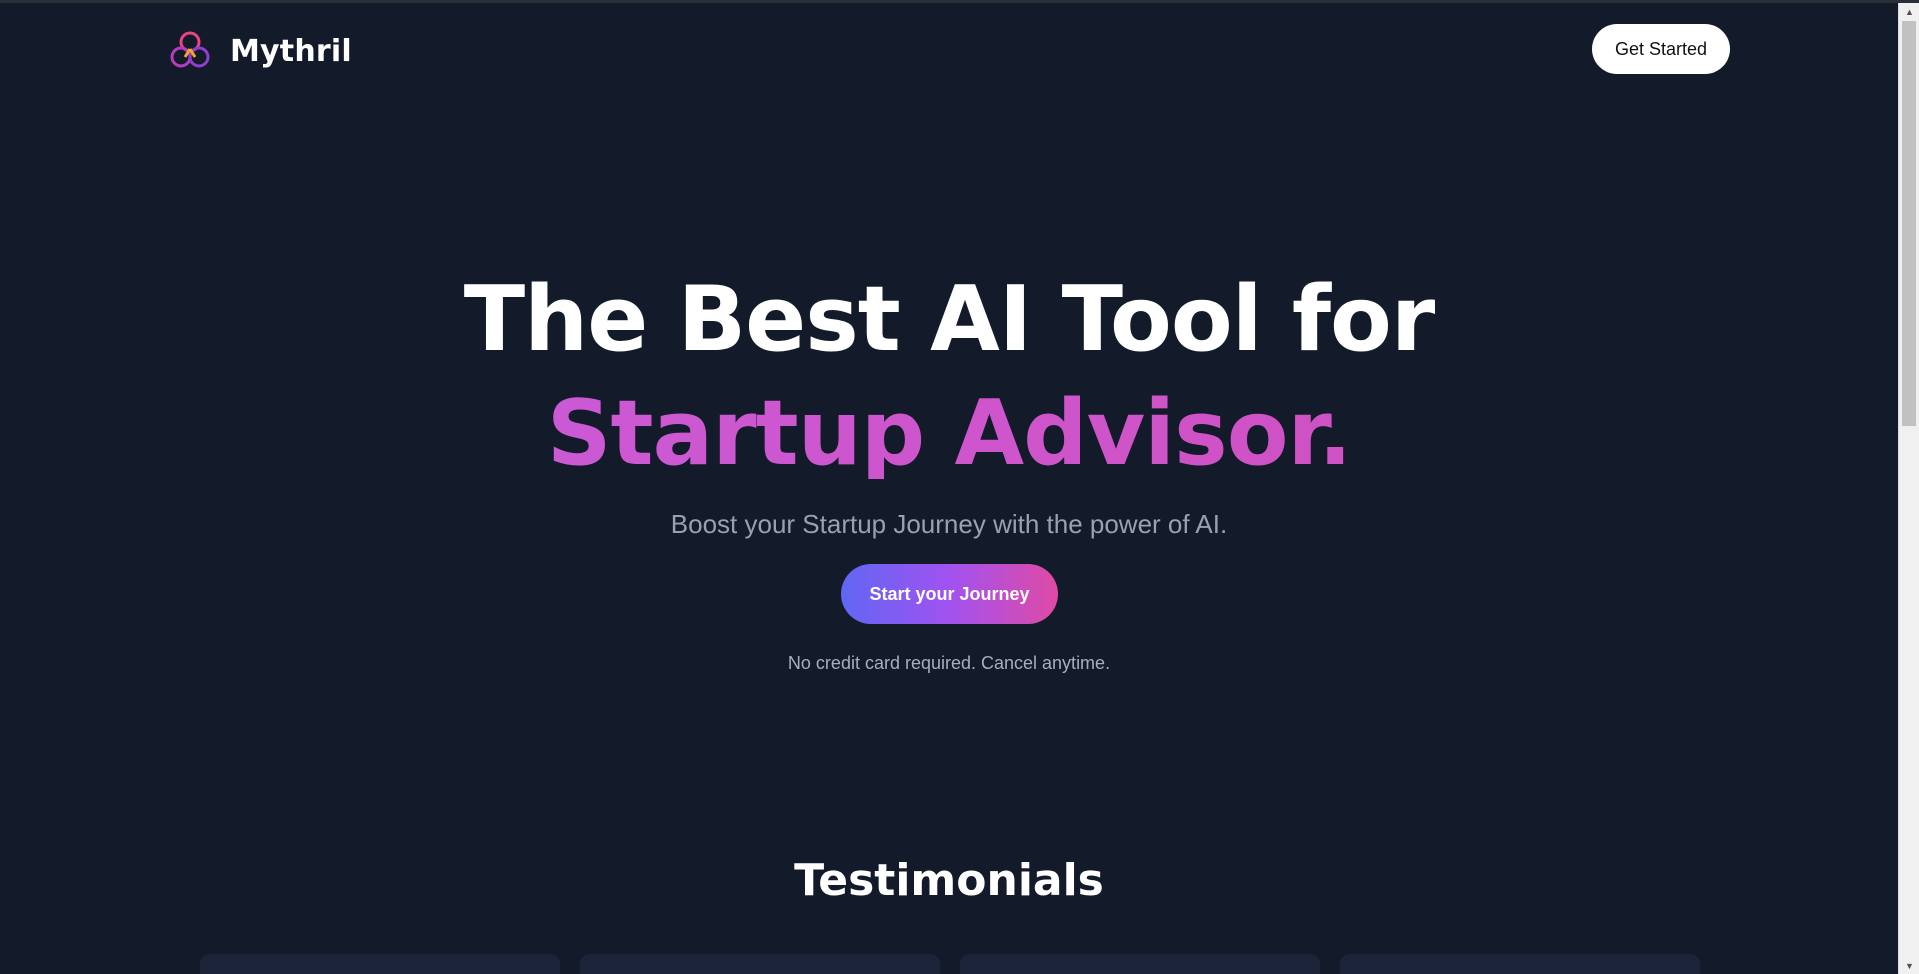  Describe the element at coordinates (949, 594) in the screenshot. I see `start-journey-button: Start your Journey` at that location.